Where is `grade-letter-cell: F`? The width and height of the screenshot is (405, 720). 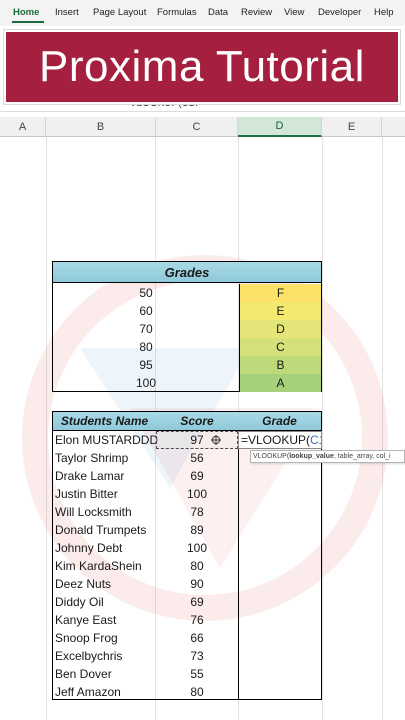 grade-letter-cell: F is located at coordinates (280, 293).